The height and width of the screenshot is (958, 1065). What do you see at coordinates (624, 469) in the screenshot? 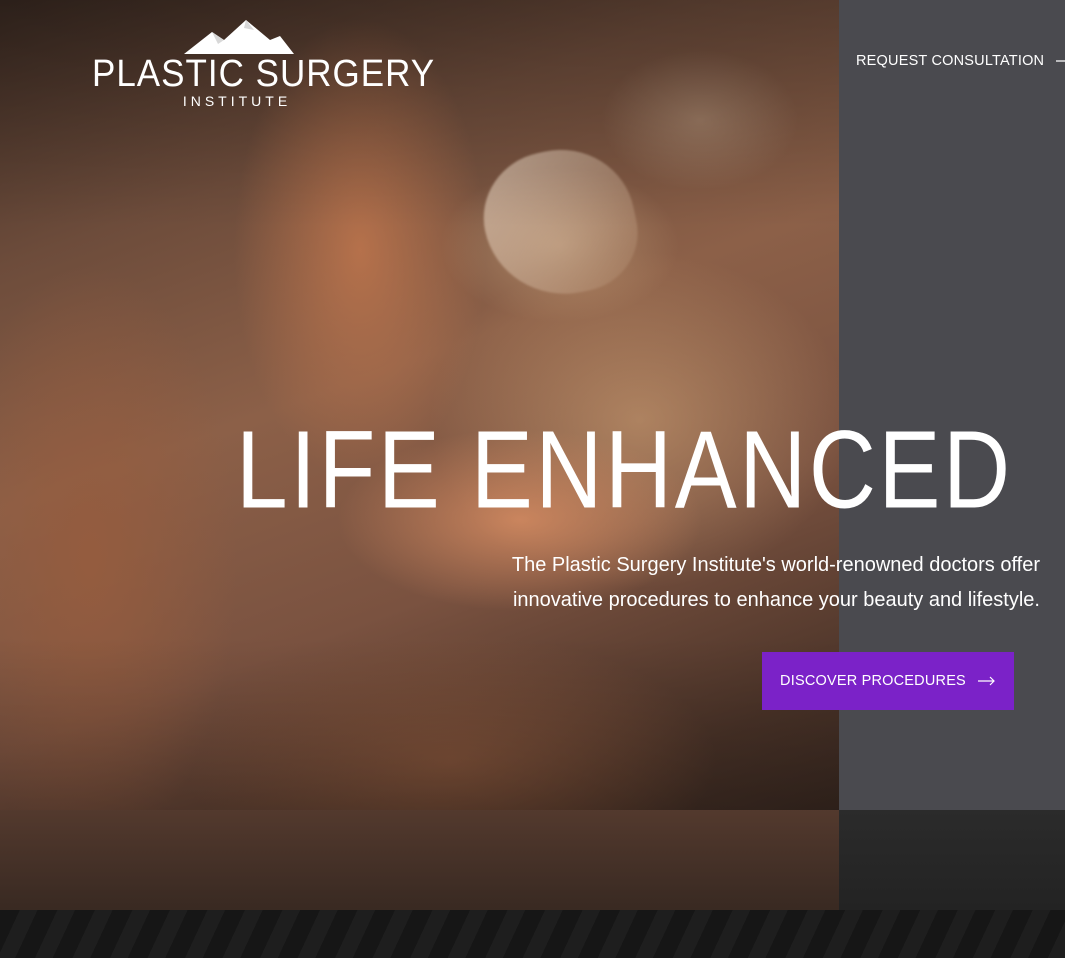
I see `hero-headline: LIFE ENHANCED` at bounding box center [624, 469].